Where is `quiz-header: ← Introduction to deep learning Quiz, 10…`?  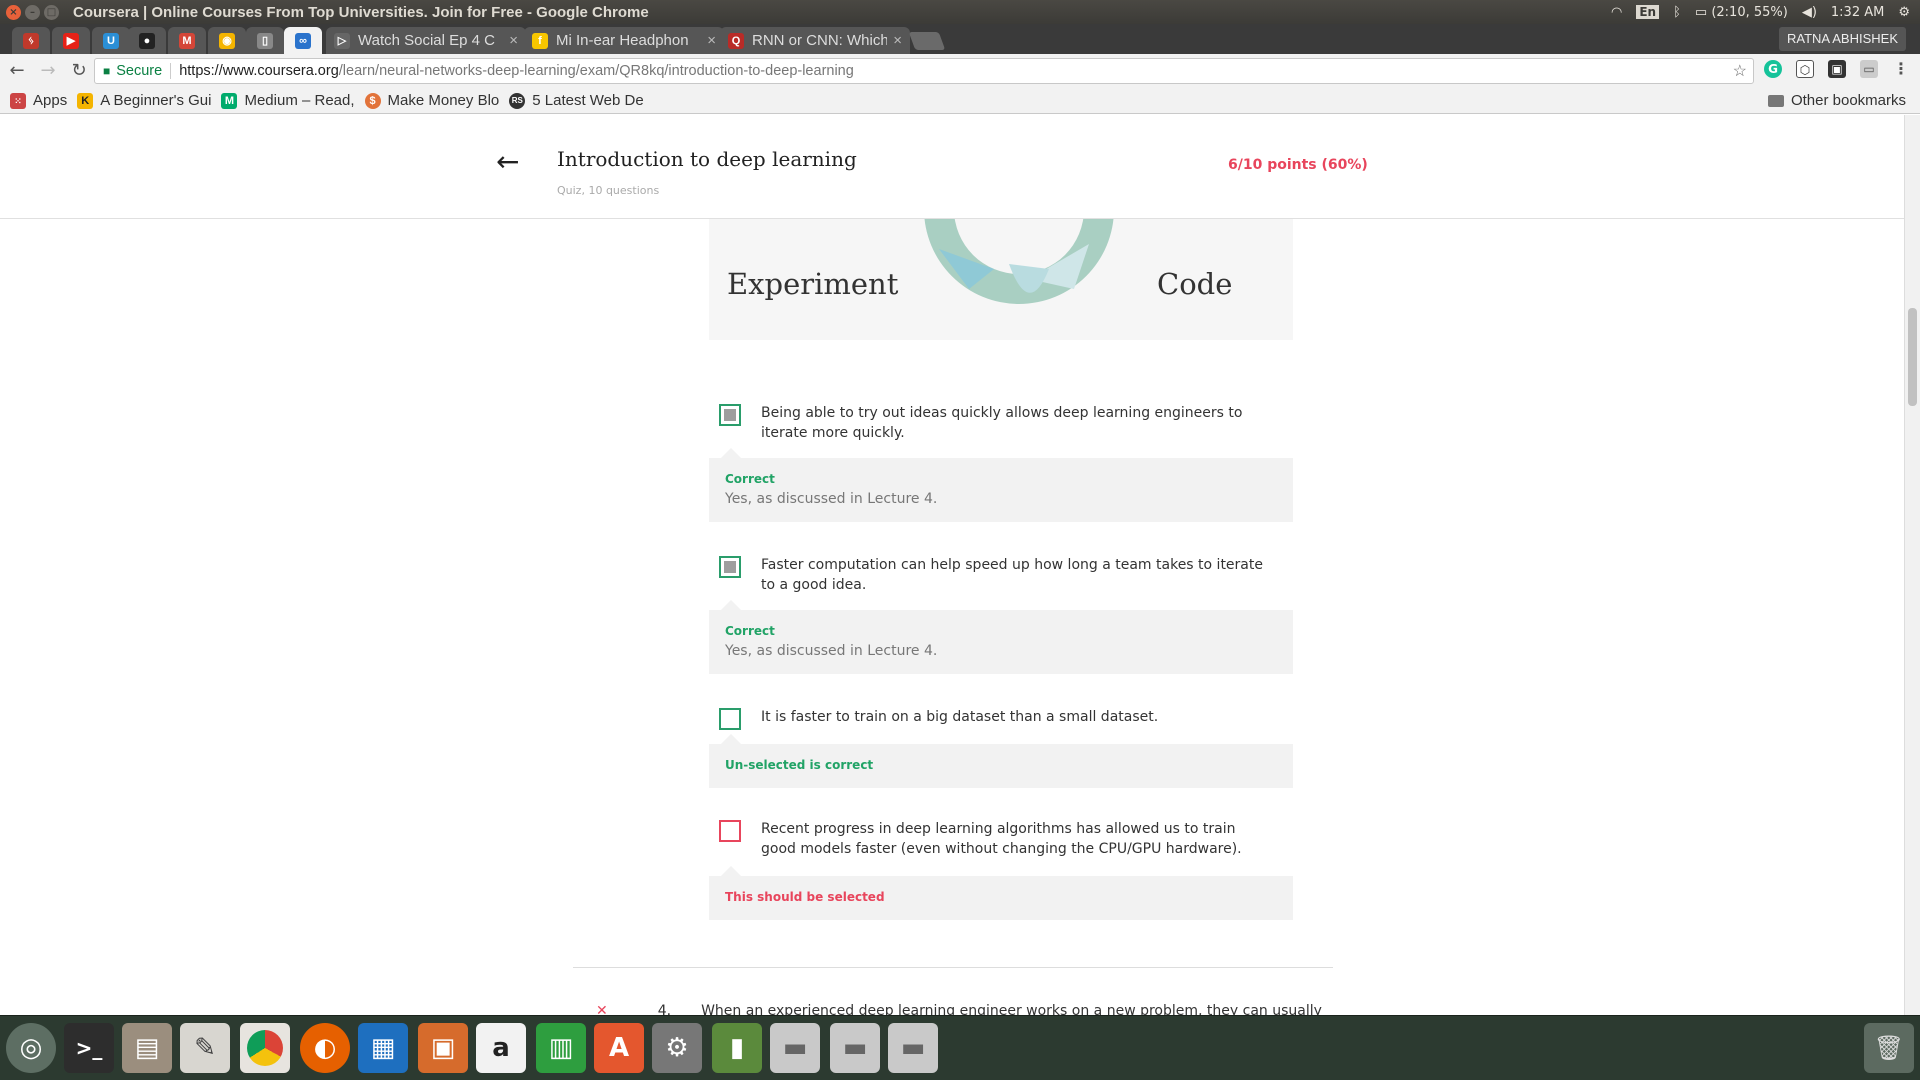
quiz-header: ← Introduction to deep learning Quiz, 10… is located at coordinates (952, 167).